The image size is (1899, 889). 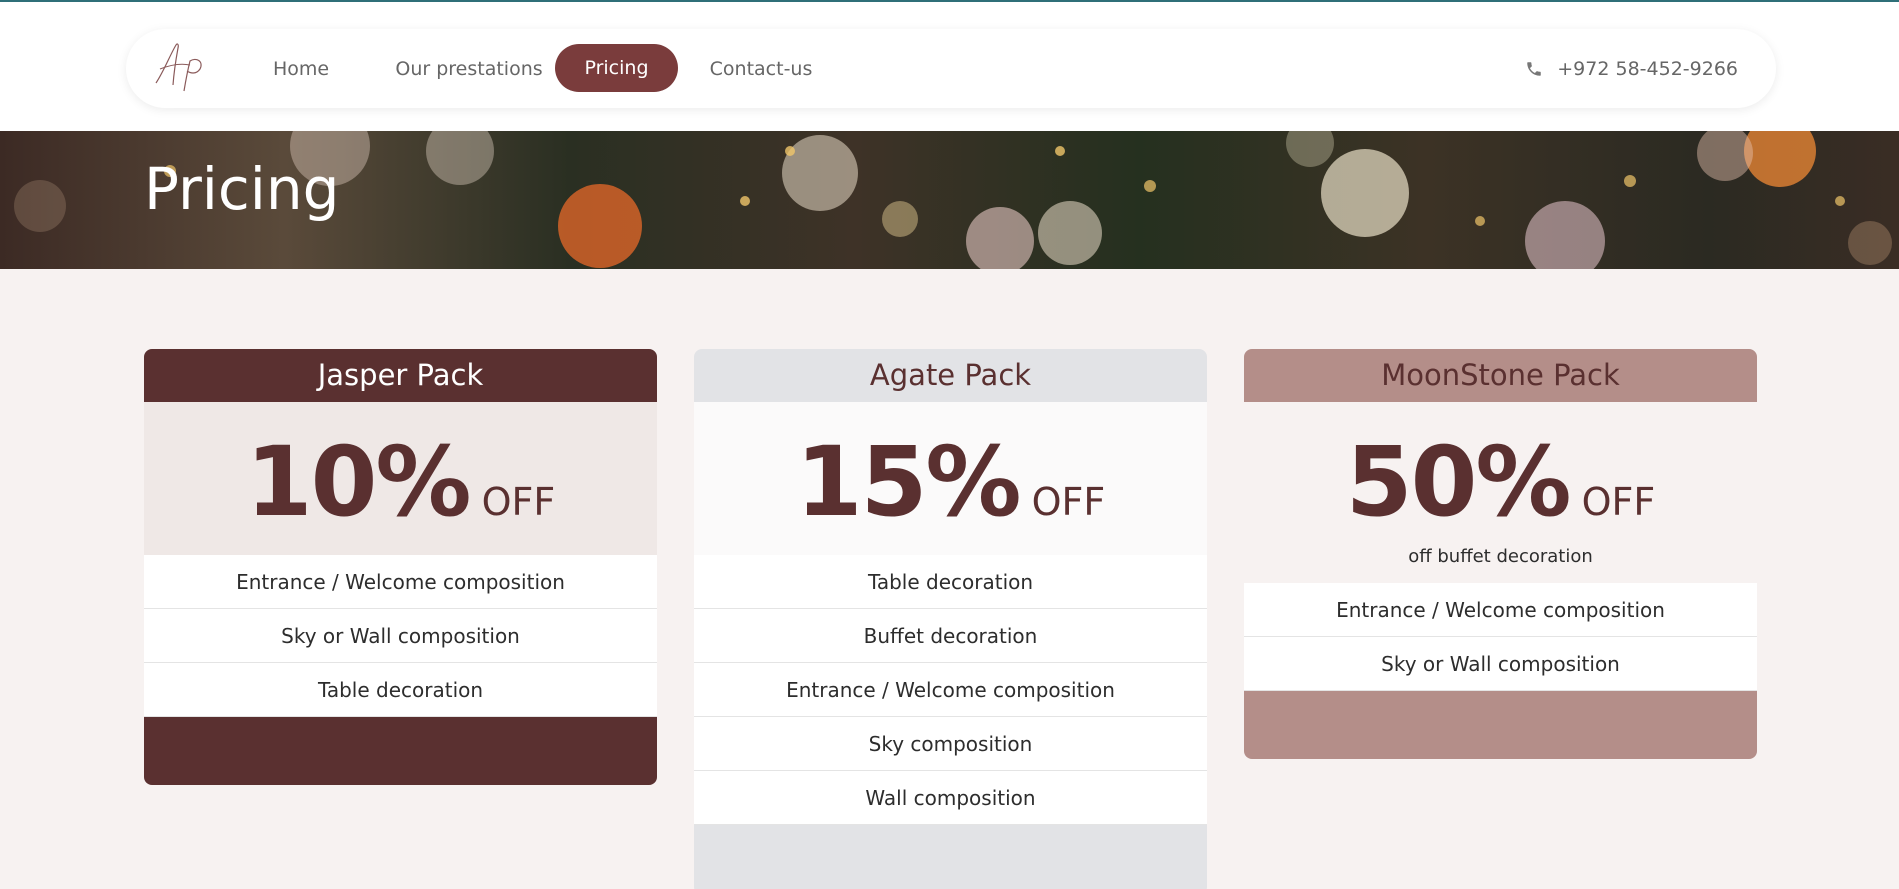 What do you see at coordinates (908, 482) in the screenshot?
I see `discount-percent: 15%` at bounding box center [908, 482].